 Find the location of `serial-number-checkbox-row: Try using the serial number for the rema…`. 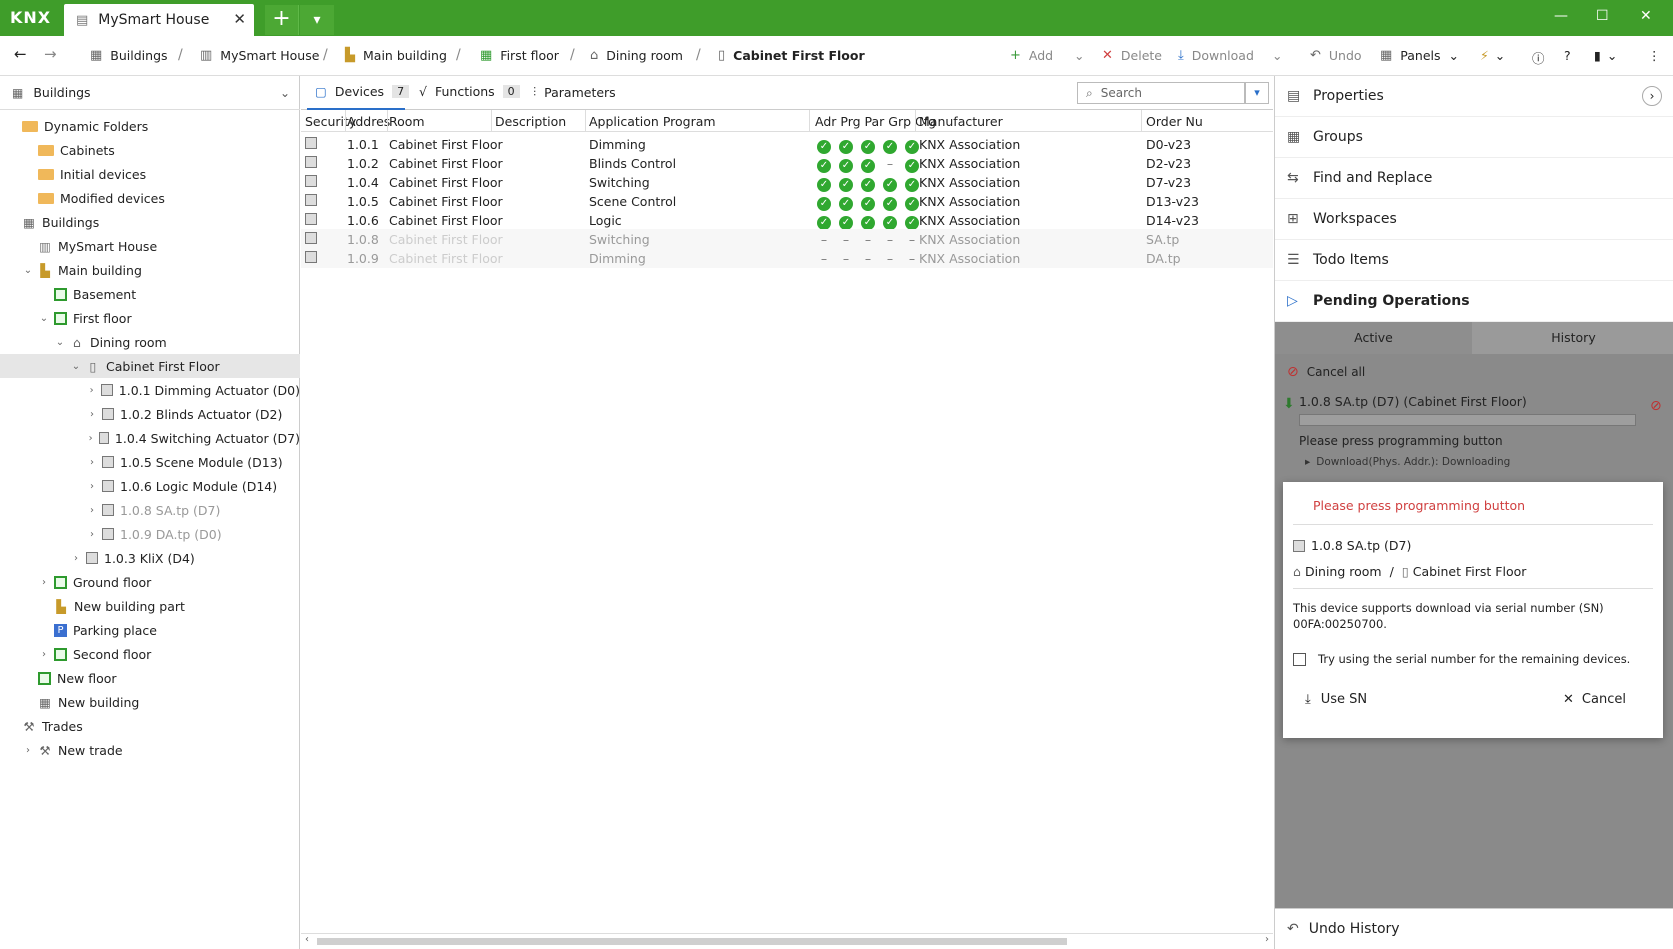

serial-number-checkbox-row: Try using the serial number for the rema… is located at coordinates (1461, 659).